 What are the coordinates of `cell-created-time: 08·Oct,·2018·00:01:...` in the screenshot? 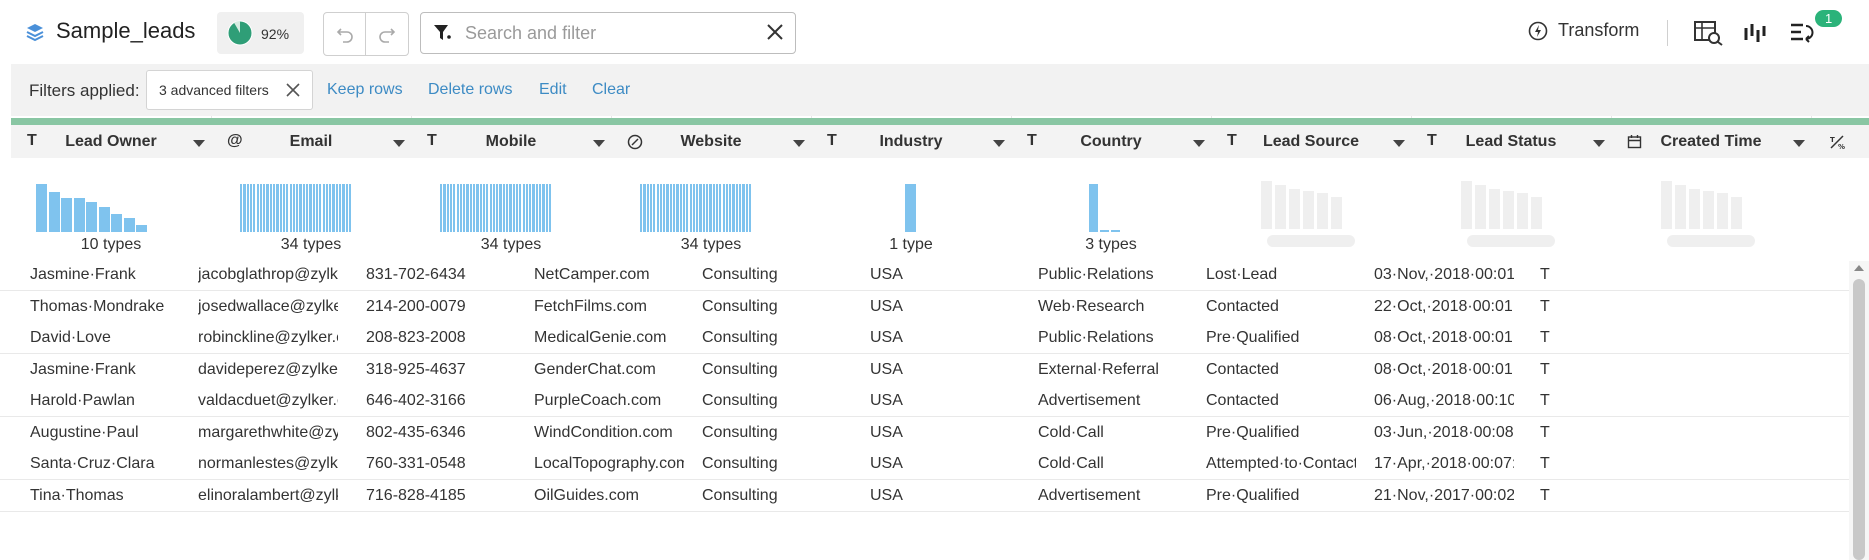 It's located at (1444, 370).